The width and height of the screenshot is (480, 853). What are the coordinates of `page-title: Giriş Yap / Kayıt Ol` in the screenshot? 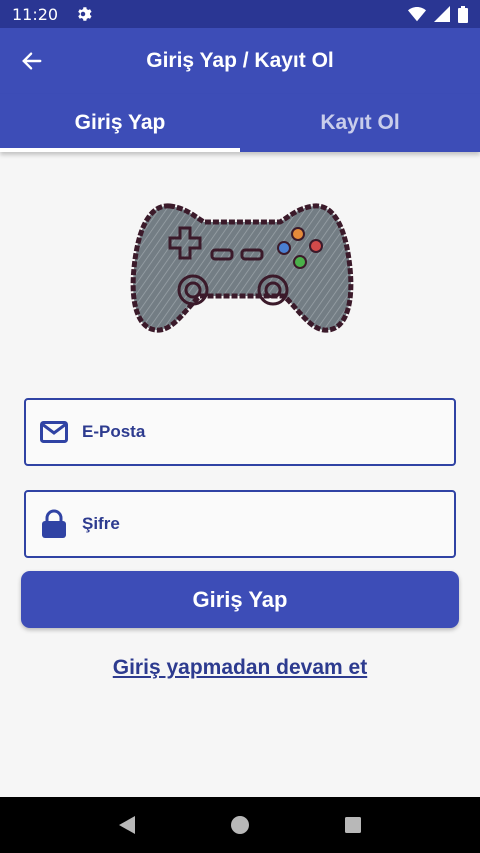 It's located at (240, 60).